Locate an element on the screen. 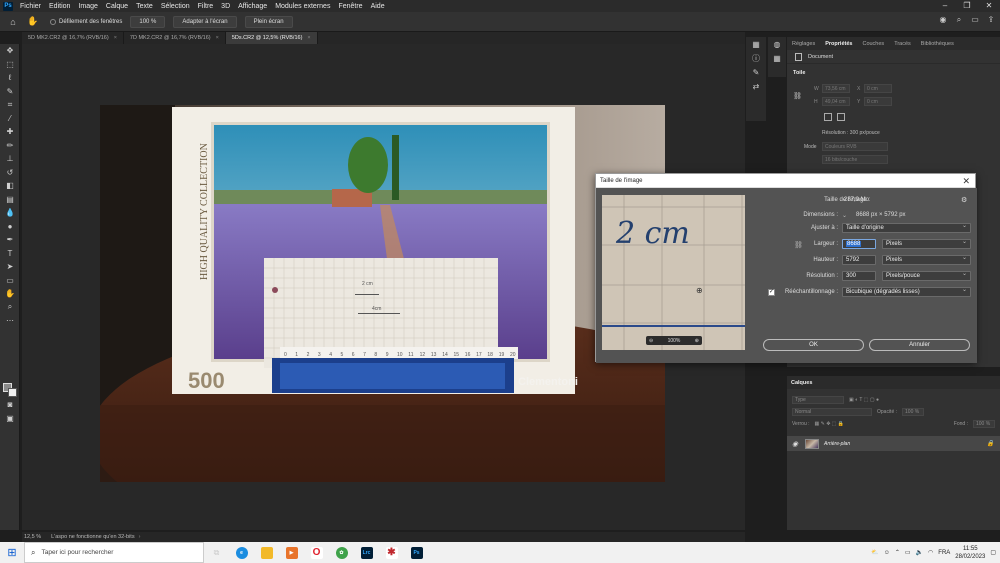  move-tool-icon: ✥ is located at coordinates (10, 51).